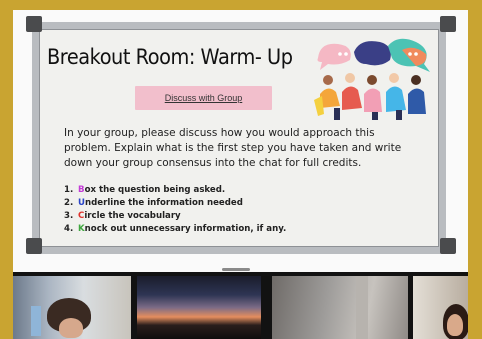 The width and height of the screenshot is (482, 339). Describe the element at coordinates (362, 307) in the screenshot. I see `wall-detail` at that location.